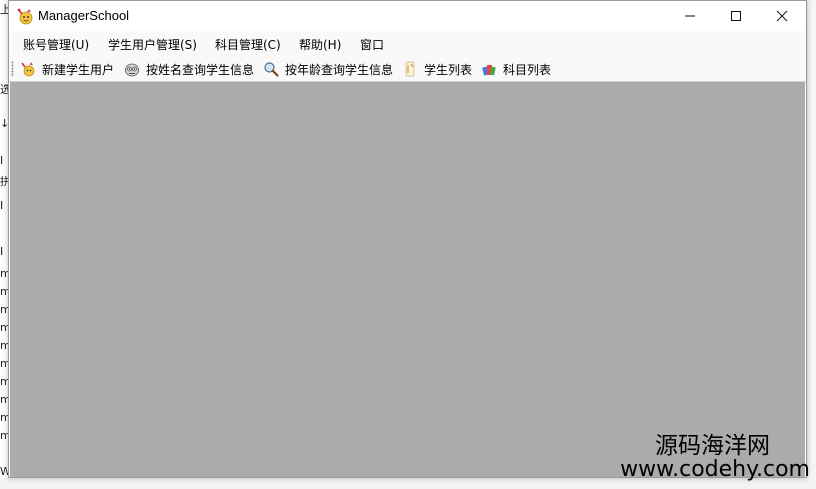 The image size is (816, 489). Describe the element at coordinates (28, 69) in the screenshot. I see `new-user-icon` at that location.